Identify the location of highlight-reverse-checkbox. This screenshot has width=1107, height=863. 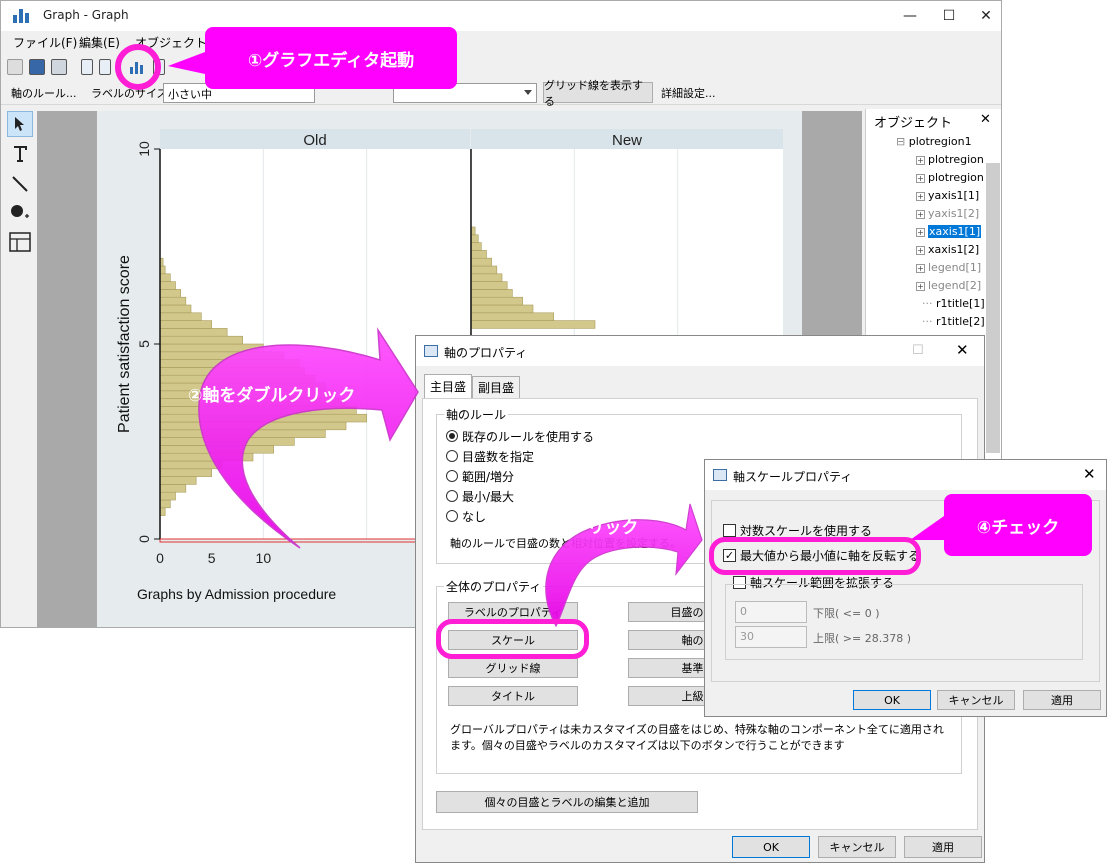
(815, 556).